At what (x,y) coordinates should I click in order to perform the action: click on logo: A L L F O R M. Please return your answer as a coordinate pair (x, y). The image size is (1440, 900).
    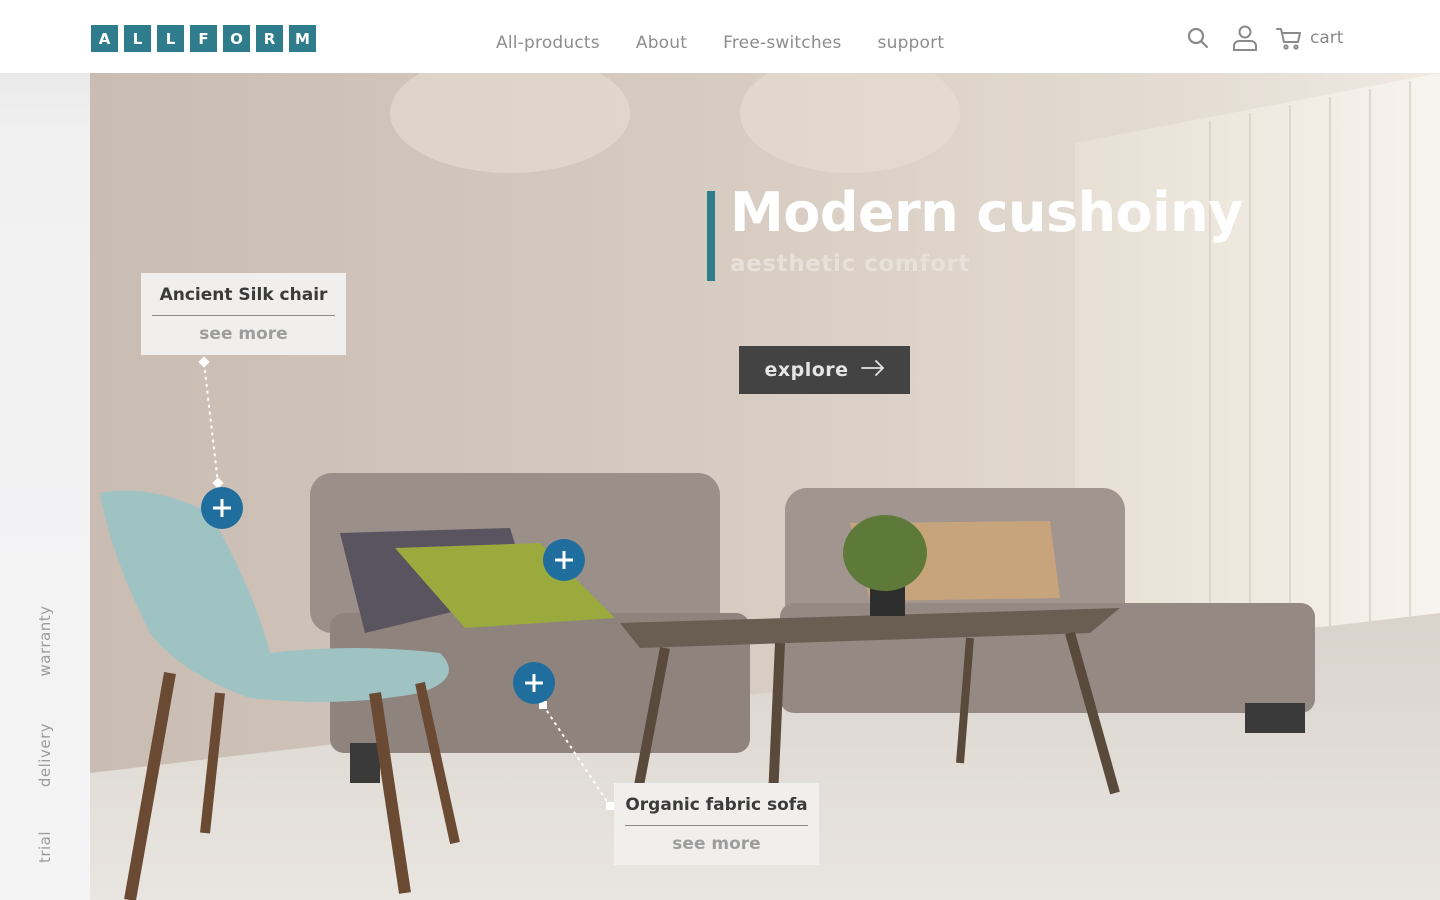
    Looking at the image, I should click on (203, 38).